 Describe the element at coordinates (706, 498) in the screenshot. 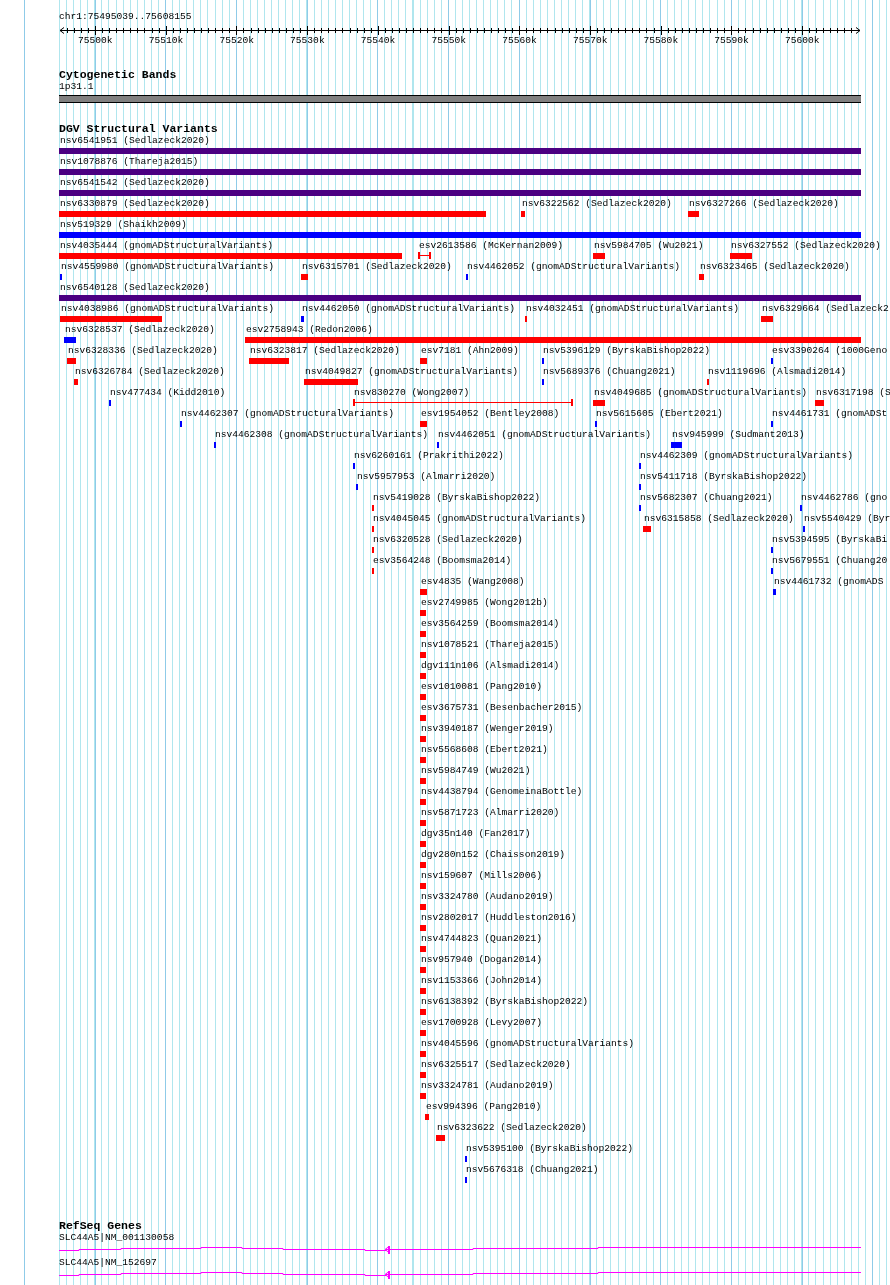

I see `variant-label: nsv5682307 (Chuang2021)` at that location.